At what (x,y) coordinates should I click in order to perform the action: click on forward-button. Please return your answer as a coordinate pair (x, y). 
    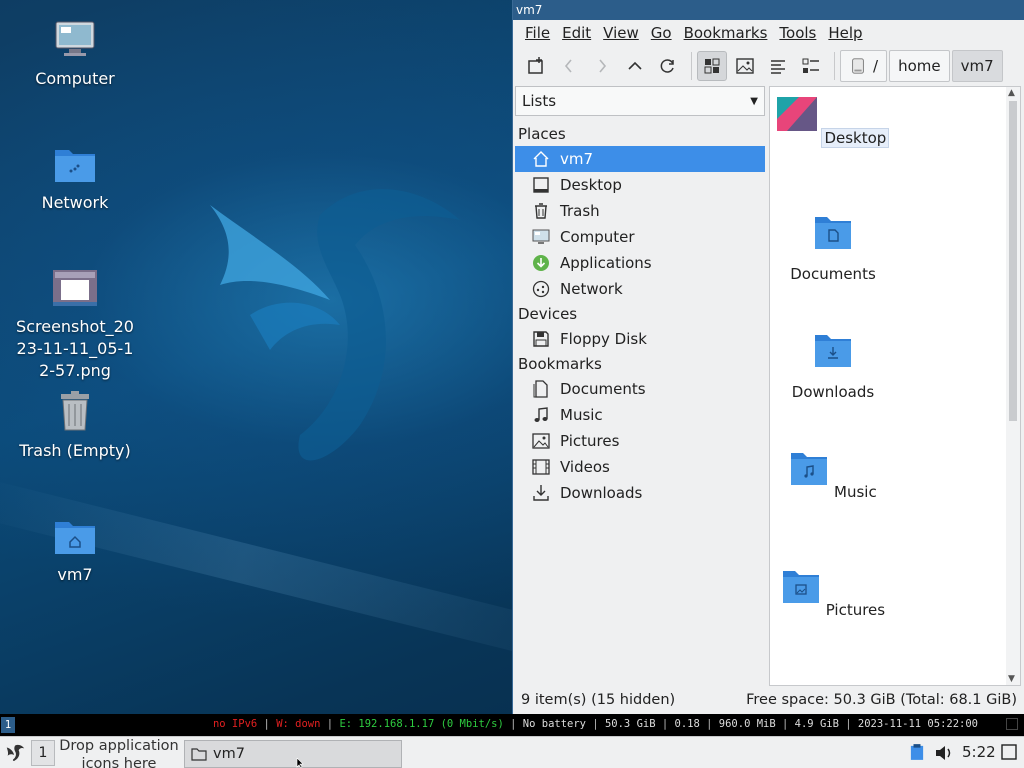
    Looking at the image, I should click on (602, 66).